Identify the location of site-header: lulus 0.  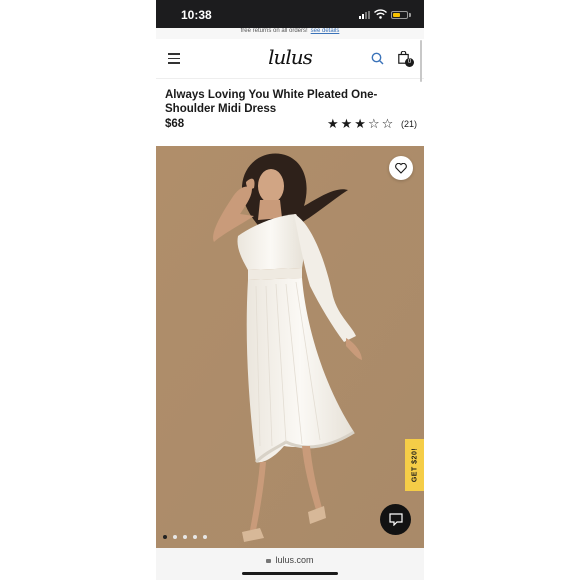
(290, 59).